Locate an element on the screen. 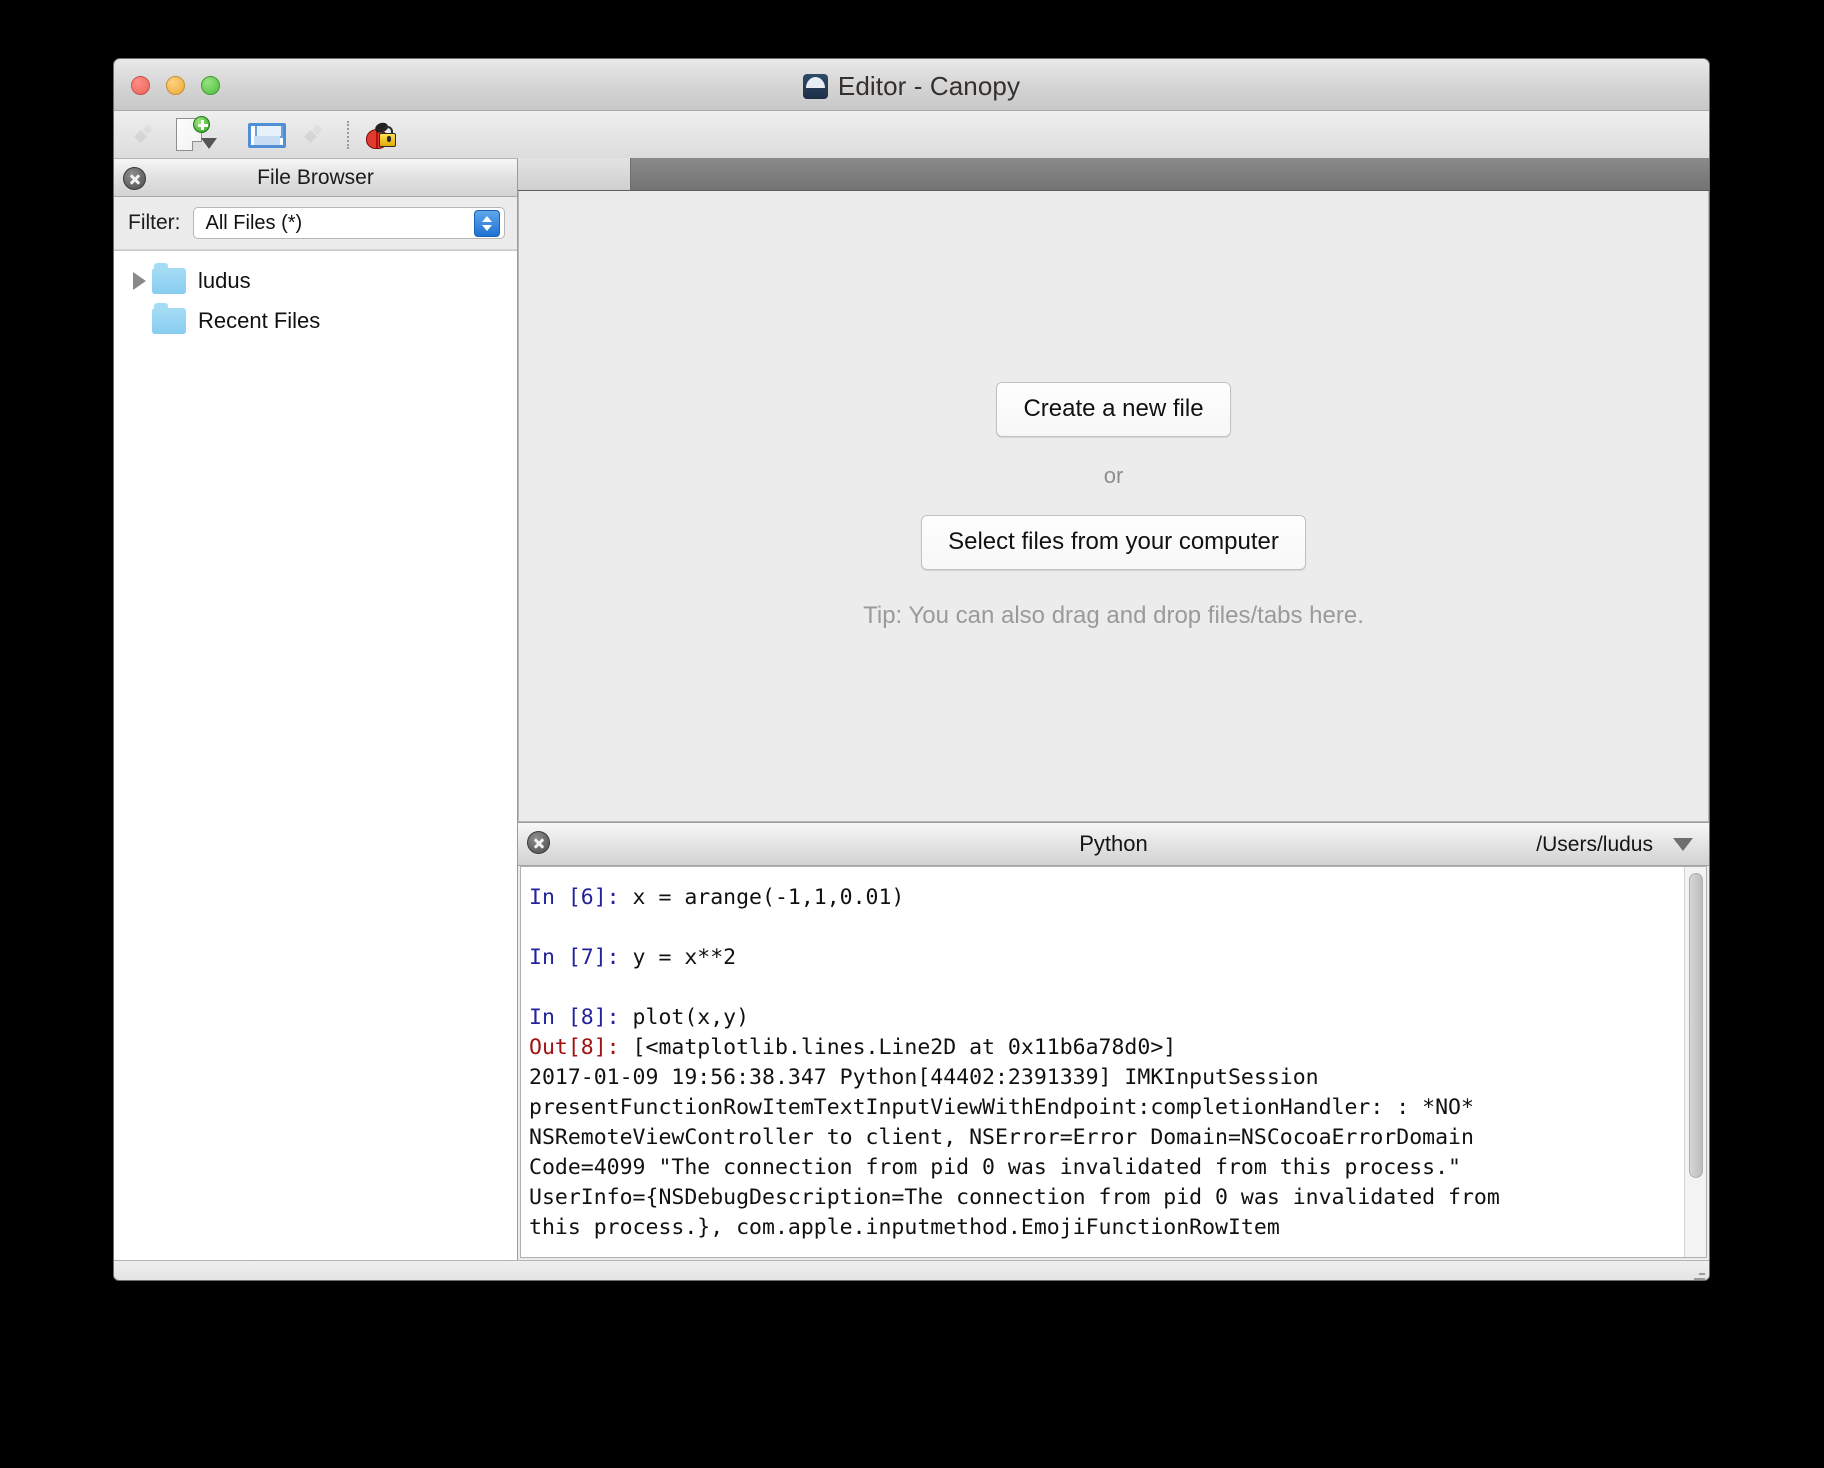 This screenshot has width=1824, height=1468. tree-item-recent-files: Recent Files is located at coordinates (315, 321).